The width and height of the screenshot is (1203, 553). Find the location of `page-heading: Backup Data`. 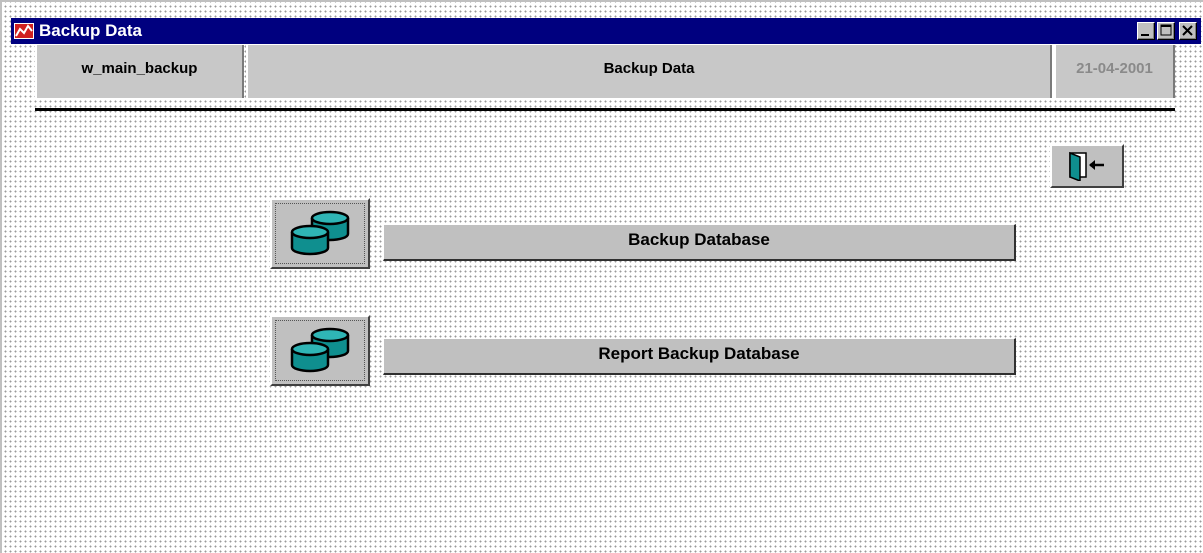

page-heading: Backup Data is located at coordinates (649, 71).